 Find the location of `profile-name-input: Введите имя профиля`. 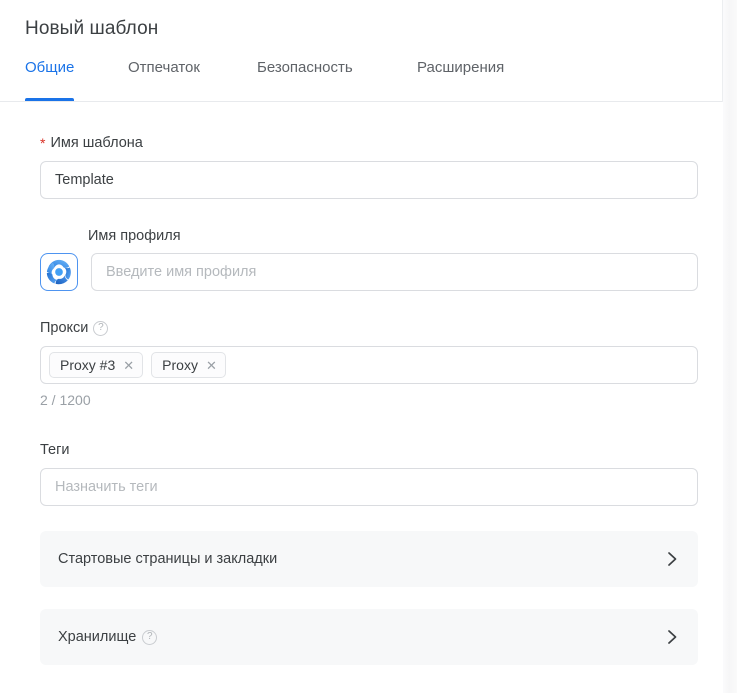

profile-name-input: Введите имя профиля is located at coordinates (394, 272).